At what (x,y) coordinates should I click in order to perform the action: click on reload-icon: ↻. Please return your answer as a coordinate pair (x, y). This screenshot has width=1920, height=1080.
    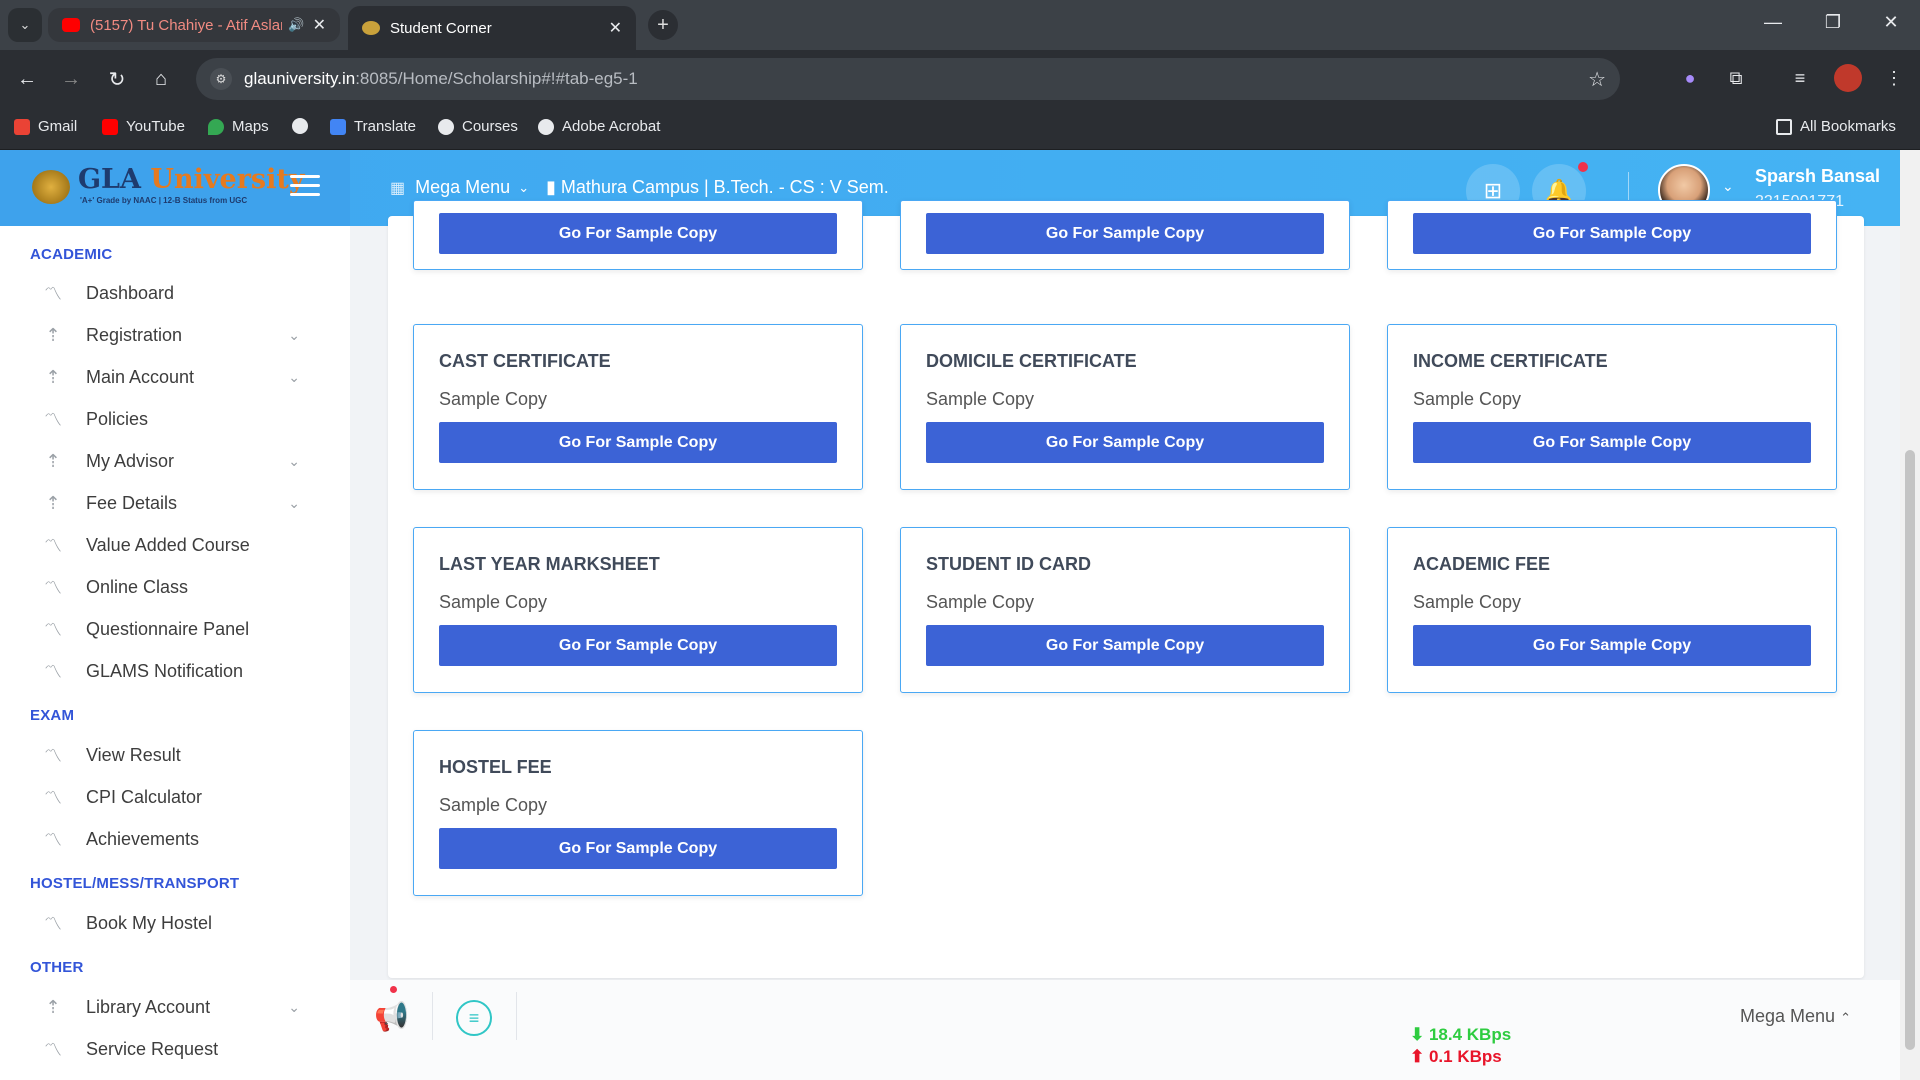
    Looking at the image, I should click on (117, 79).